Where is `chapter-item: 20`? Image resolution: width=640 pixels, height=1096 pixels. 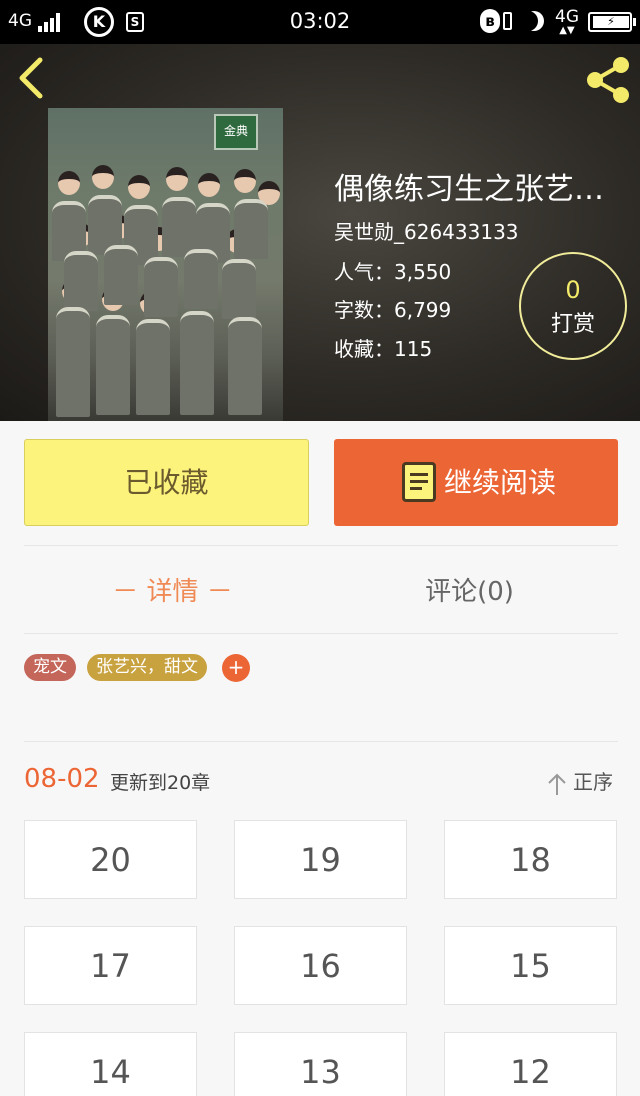 chapter-item: 20 is located at coordinates (110, 859).